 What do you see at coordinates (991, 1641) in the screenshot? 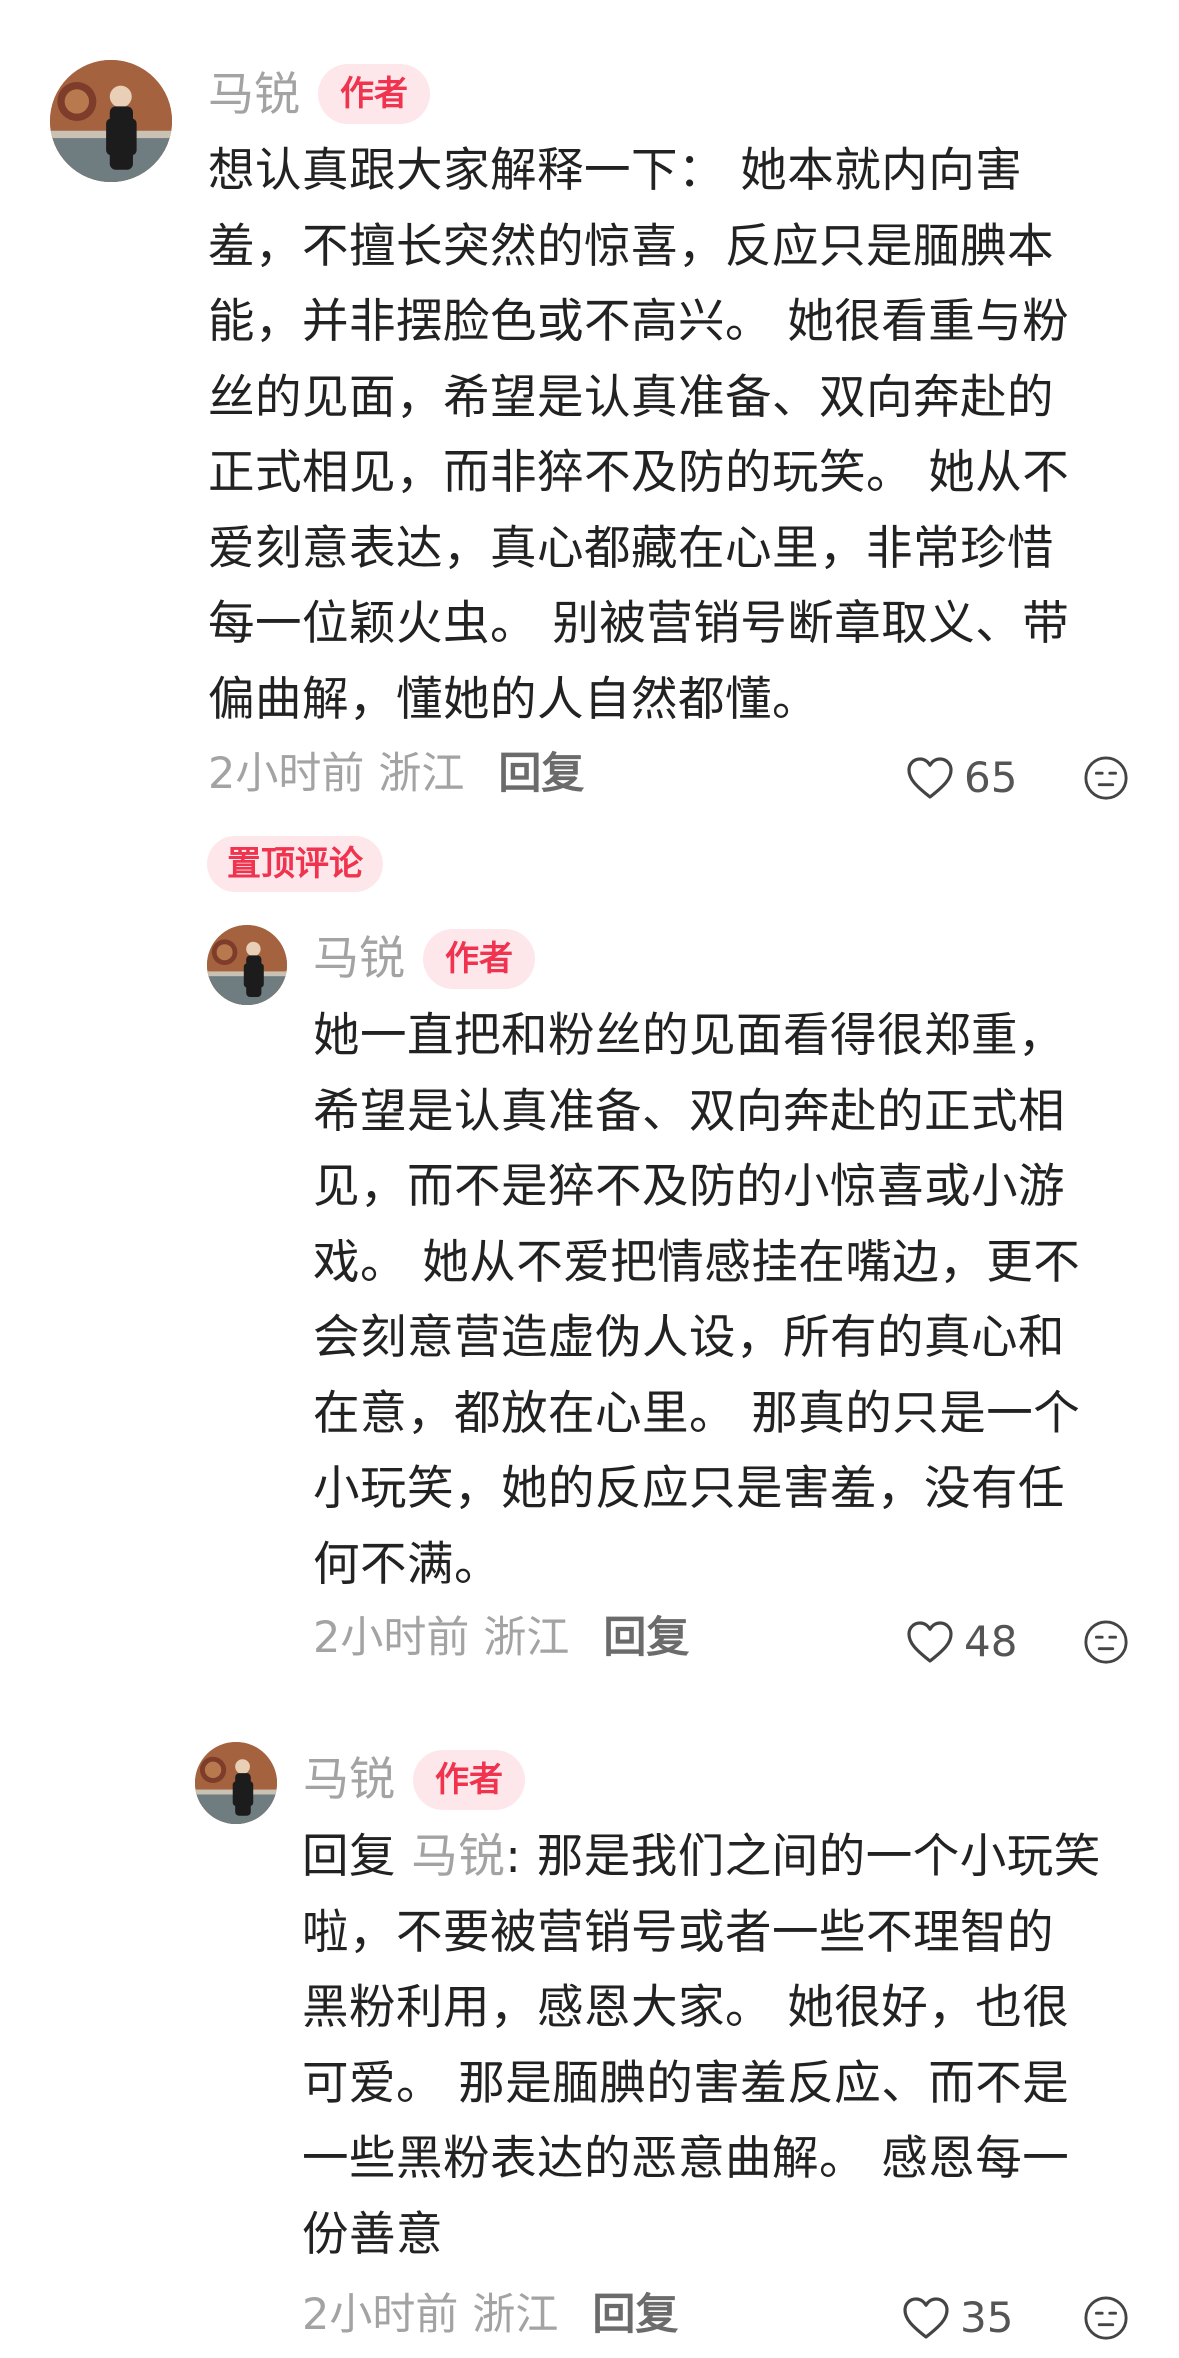
I see `like-count: 48` at bounding box center [991, 1641].